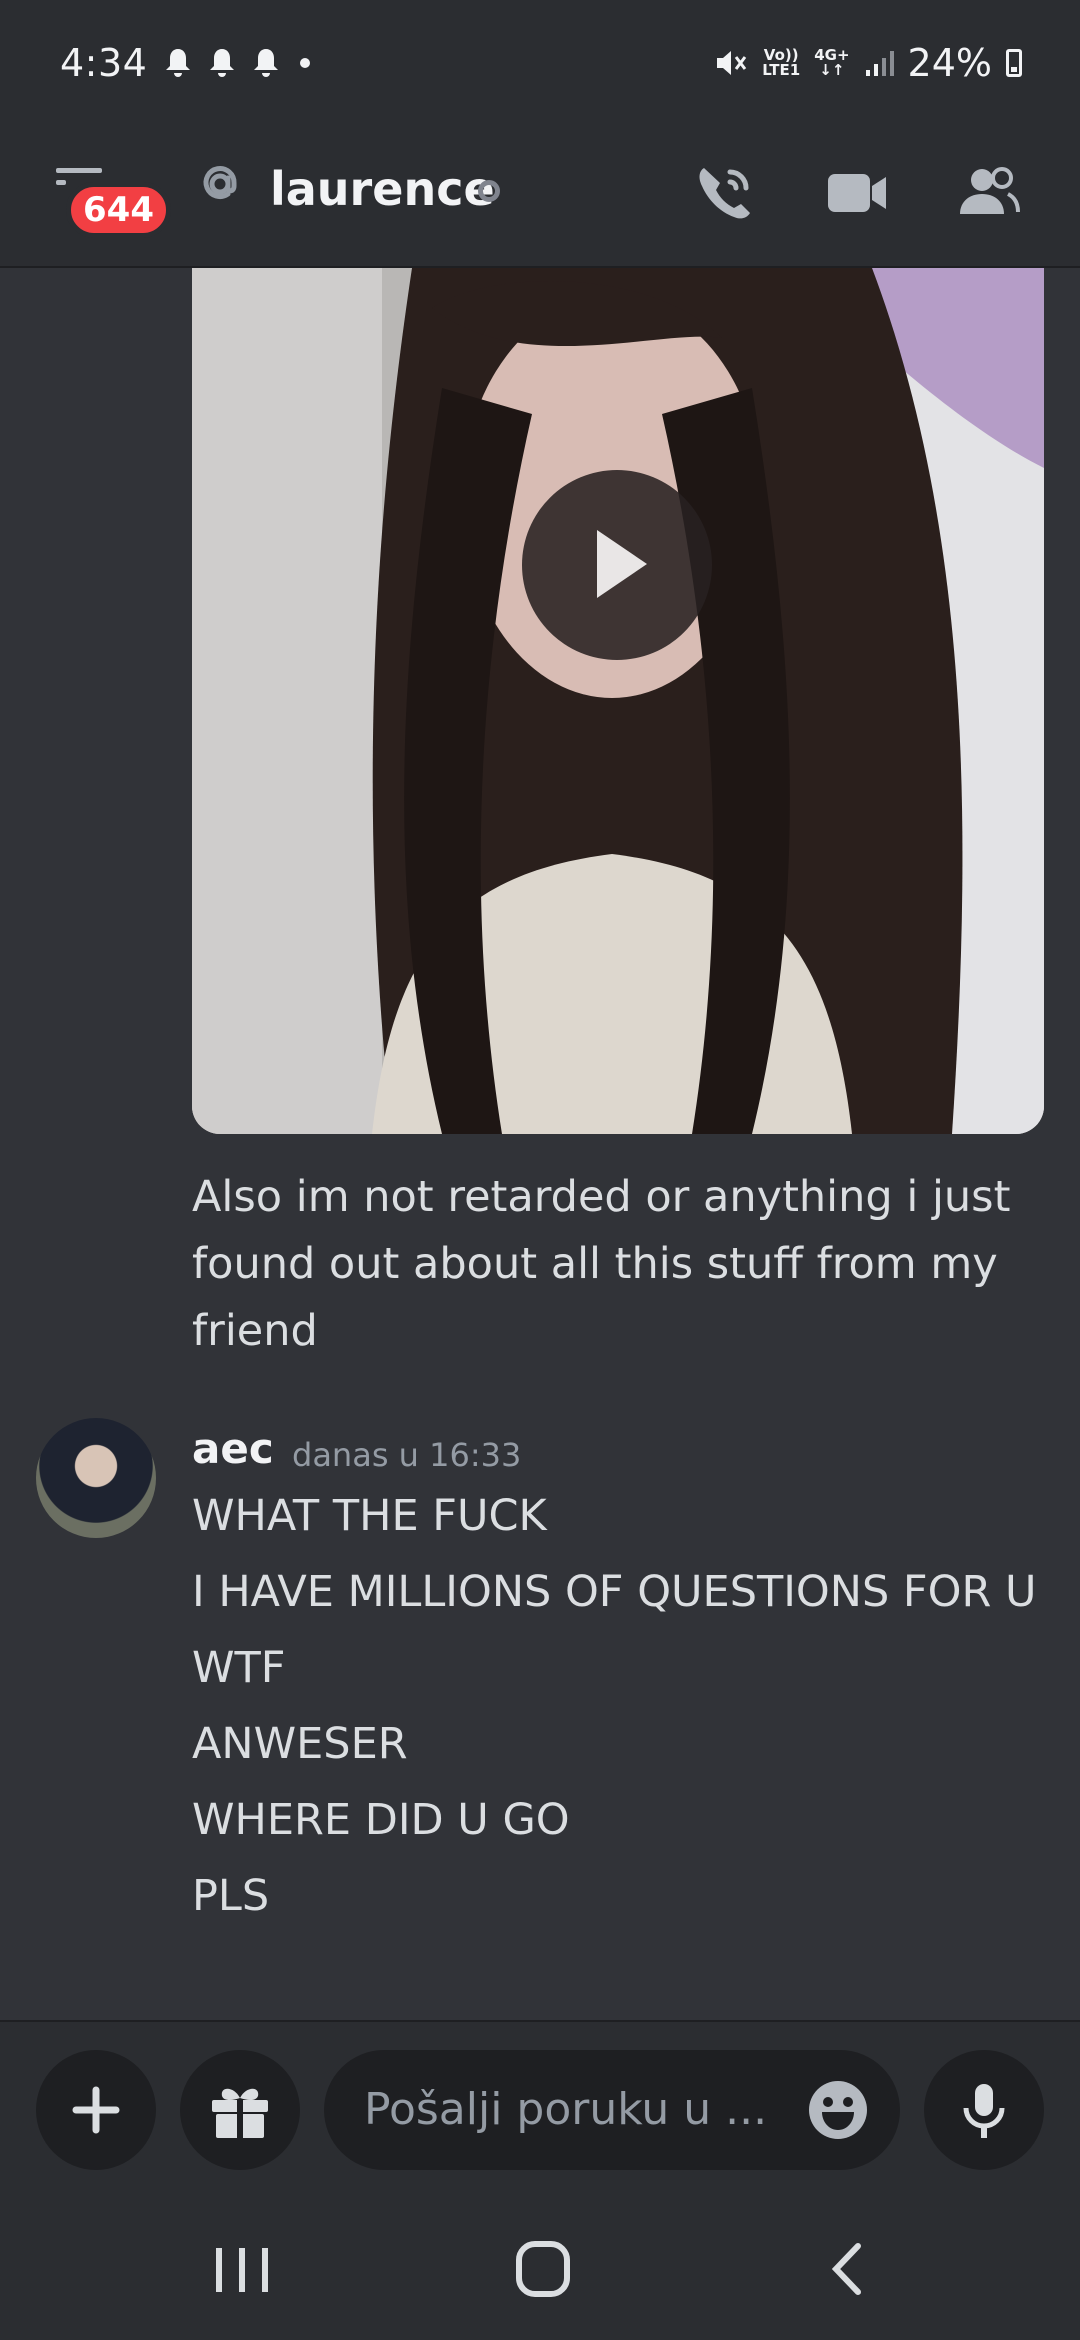 The image size is (1080, 2340). What do you see at coordinates (725, 193) in the screenshot?
I see `phone-call-icon` at bounding box center [725, 193].